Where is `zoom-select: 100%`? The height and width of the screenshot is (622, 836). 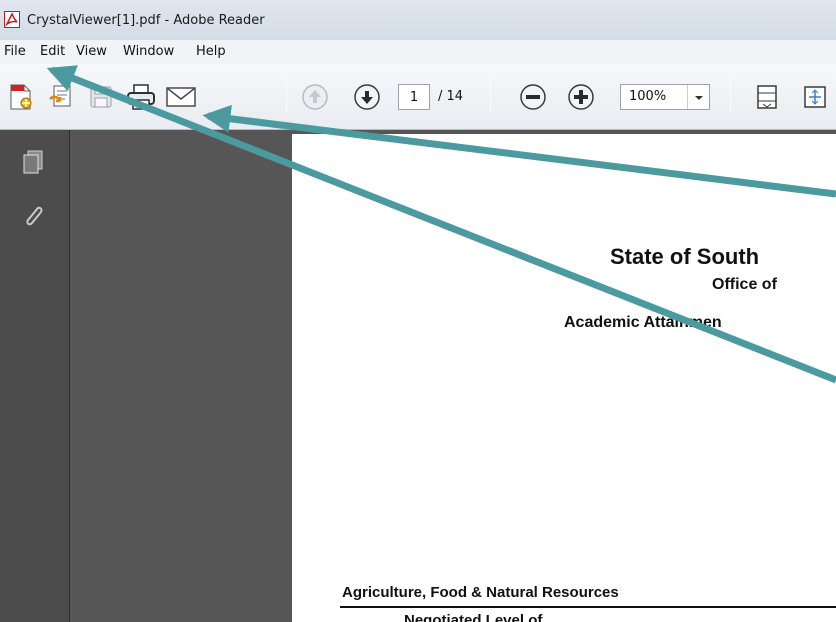
zoom-select: 100% is located at coordinates (665, 97).